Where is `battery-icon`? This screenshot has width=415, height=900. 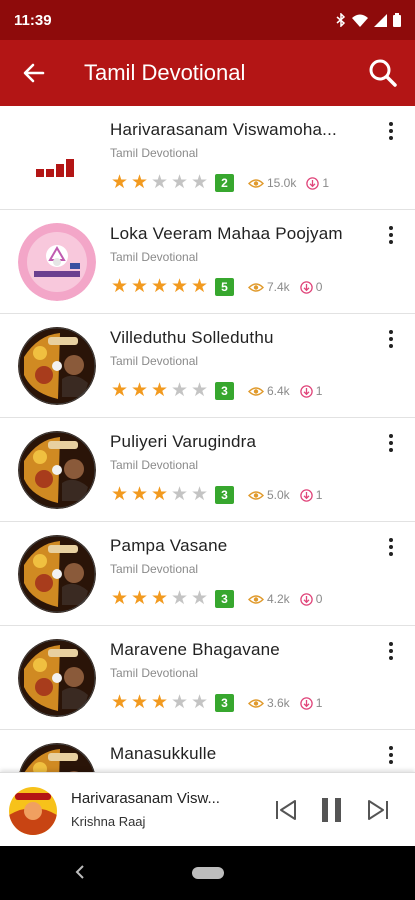
battery-icon is located at coordinates (397, 20).